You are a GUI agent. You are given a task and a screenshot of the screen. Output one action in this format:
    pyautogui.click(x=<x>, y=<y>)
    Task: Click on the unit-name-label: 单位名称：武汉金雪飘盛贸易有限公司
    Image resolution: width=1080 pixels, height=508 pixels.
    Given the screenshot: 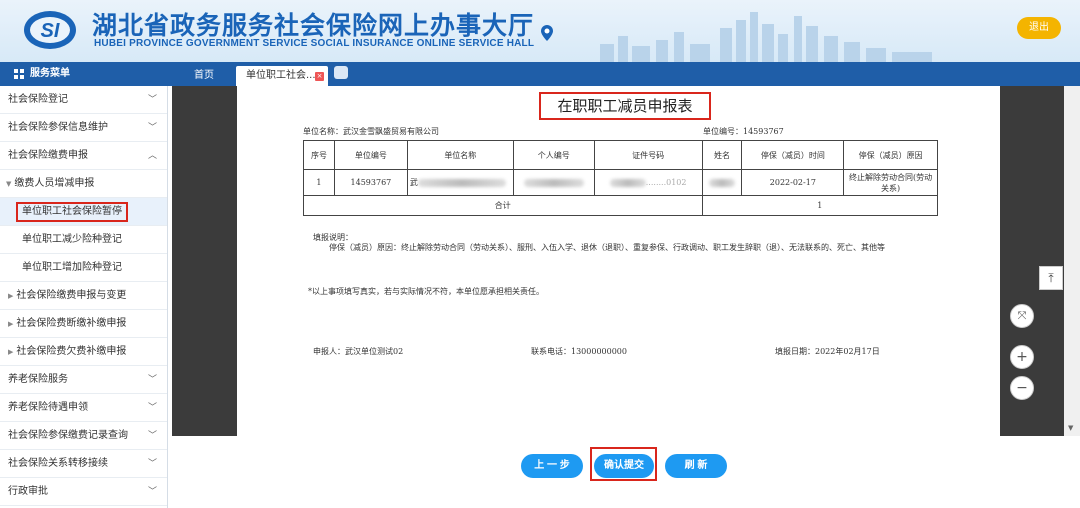 What is the action you would take?
    pyautogui.click(x=371, y=131)
    